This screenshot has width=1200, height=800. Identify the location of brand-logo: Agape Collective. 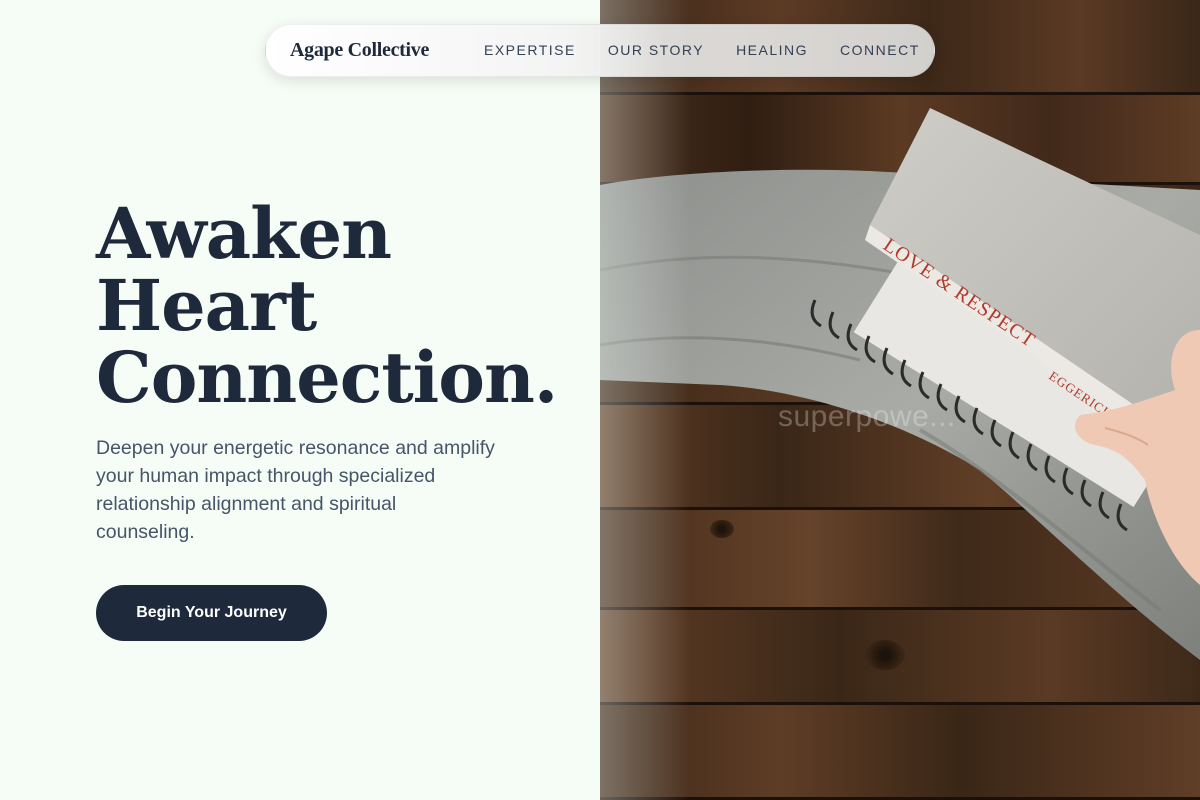
(359, 50).